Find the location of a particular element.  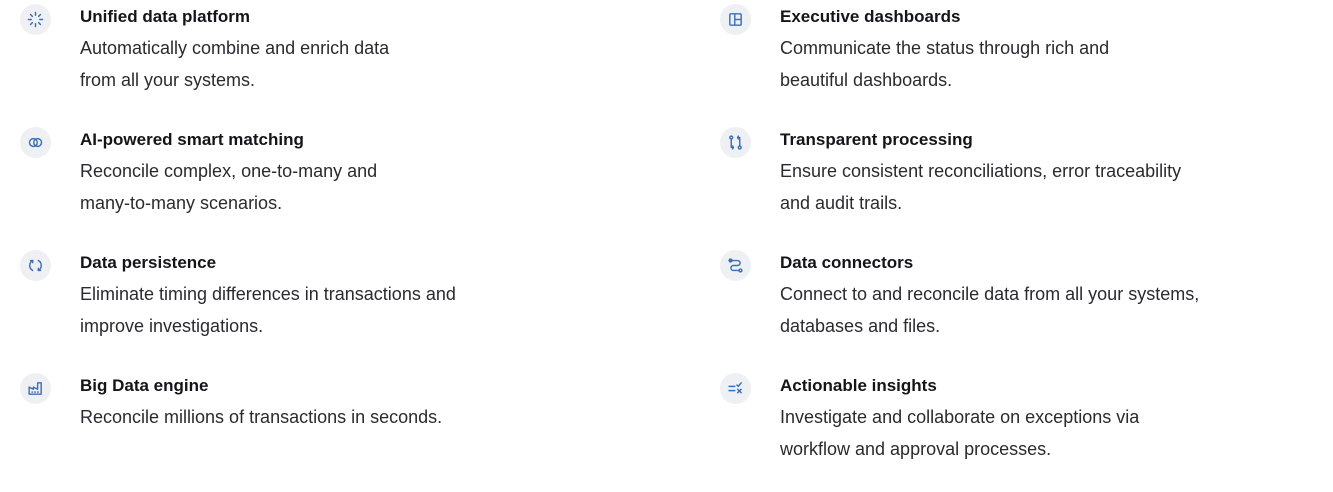

feature-title: Big Data engine is located at coordinates (144, 385).